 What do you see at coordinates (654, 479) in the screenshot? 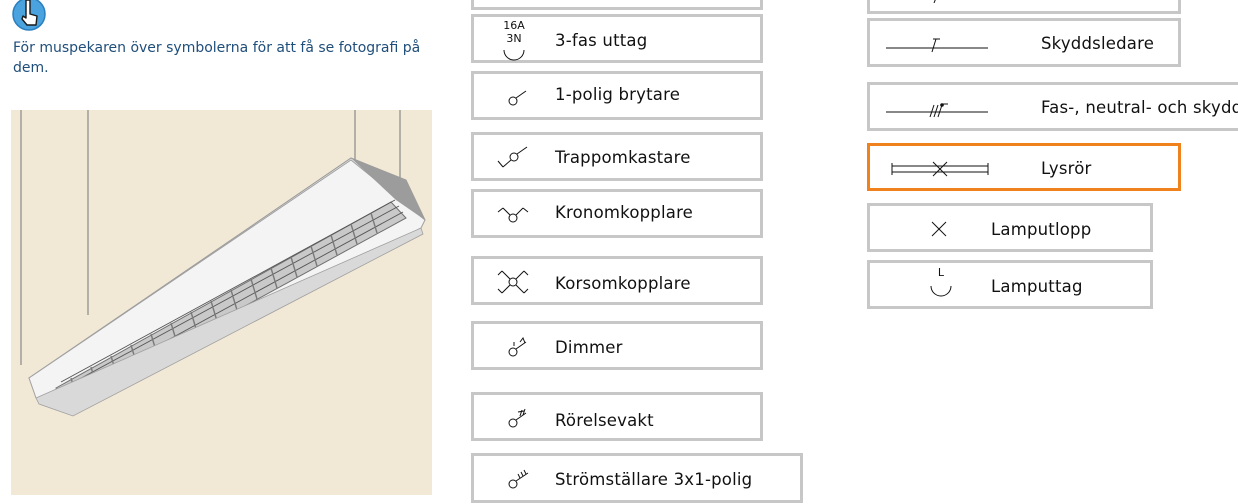
I see `symbol-label: Strömställare 3x1-polig` at bounding box center [654, 479].